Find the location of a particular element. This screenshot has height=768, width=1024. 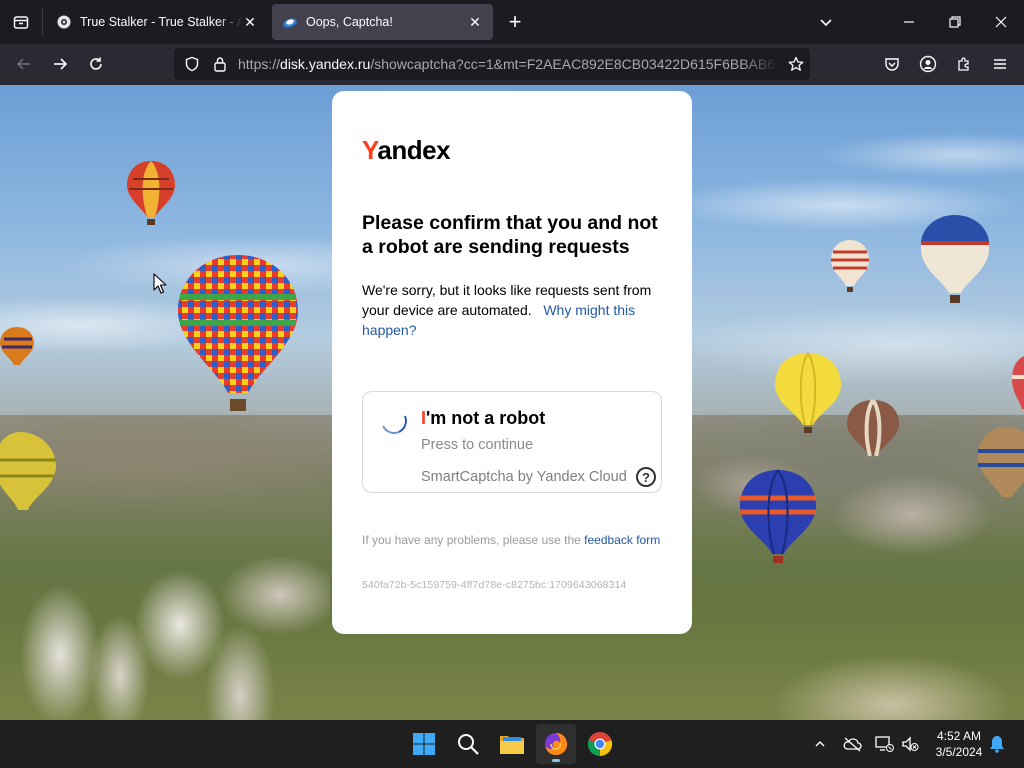

restore-icon is located at coordinates (955, 22).